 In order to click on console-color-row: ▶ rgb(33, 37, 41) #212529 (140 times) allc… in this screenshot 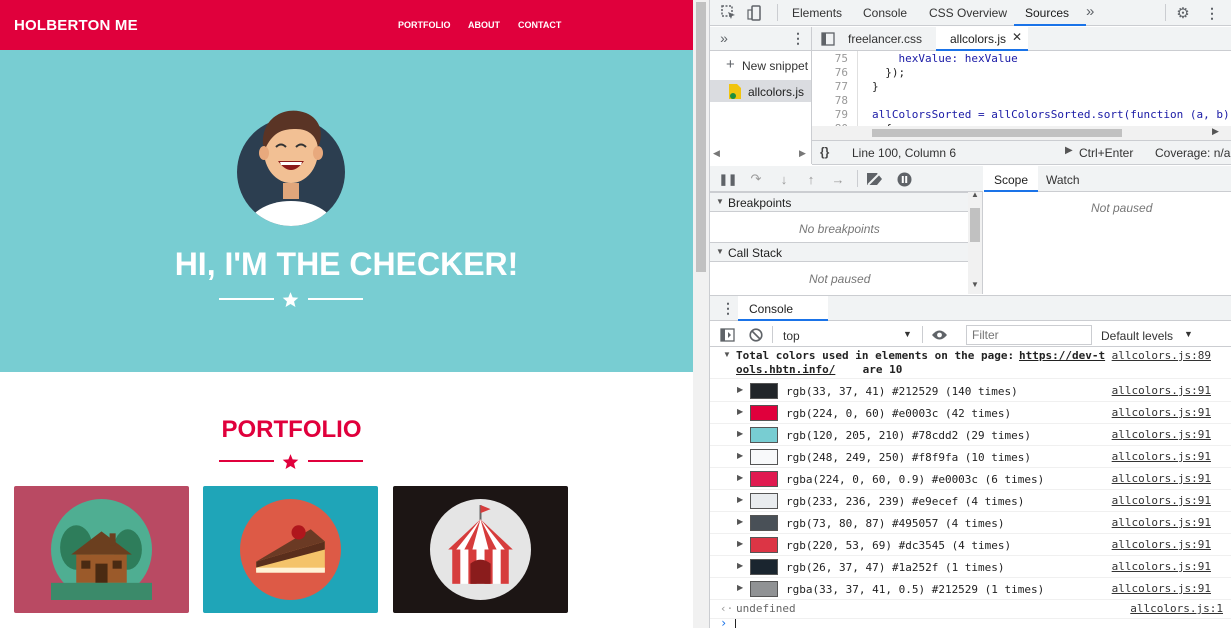, I will do `click(970, 391)`.